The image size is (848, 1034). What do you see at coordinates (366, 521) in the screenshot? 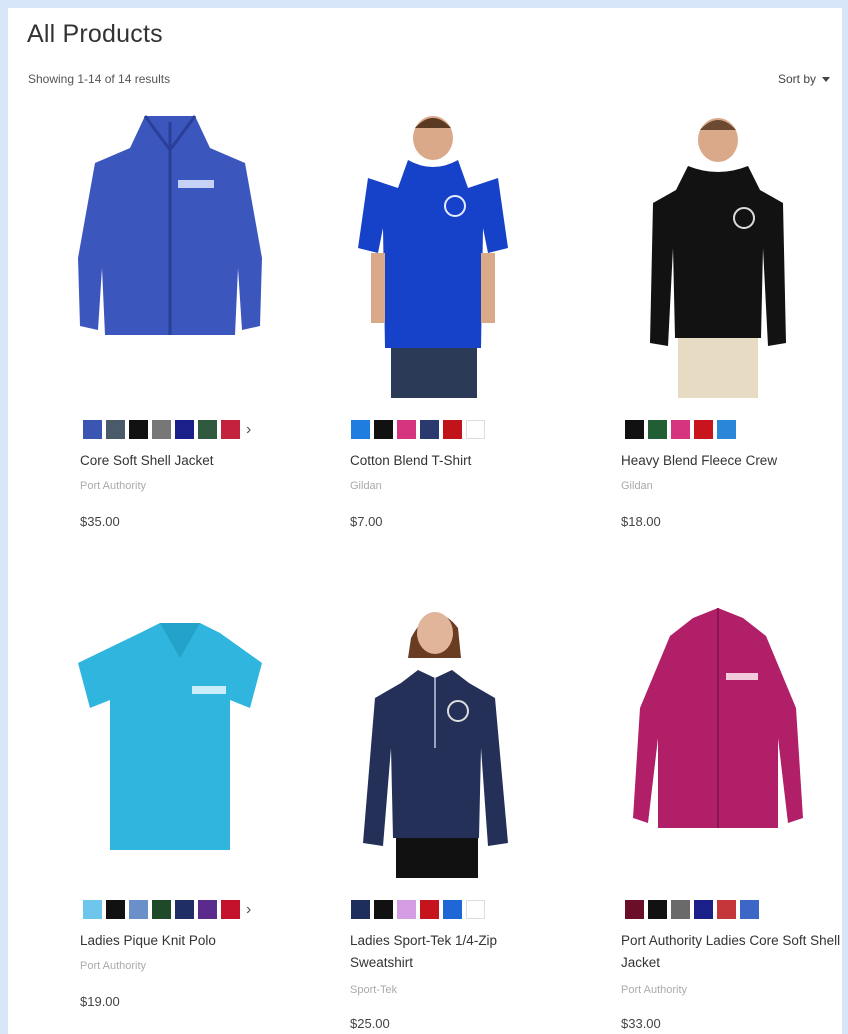
I see `product-price: $7.00` at bounding box center [366, 521].